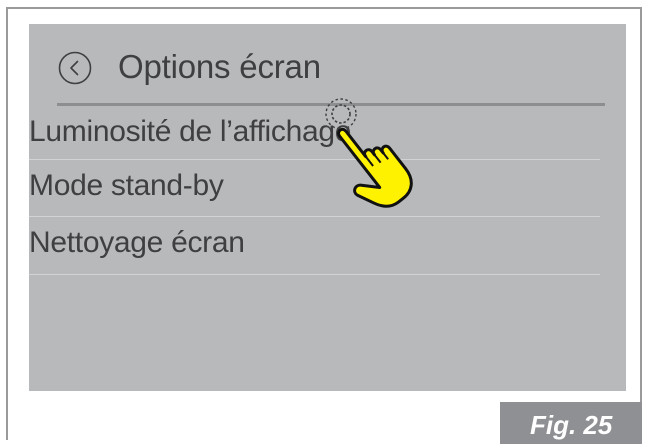 This screenshot has width=651, height=448. Describe the element at coordinates (190, 131) in the screenshot. I see `menu-item-label: Luminosité de l’affichage` at that location.